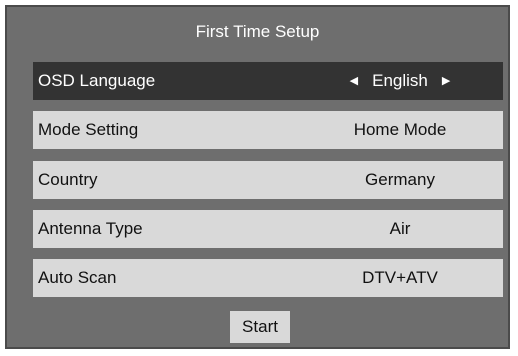 The image size is (518, 356). I want to click on row-label: OSD Language, so click(97, 80).